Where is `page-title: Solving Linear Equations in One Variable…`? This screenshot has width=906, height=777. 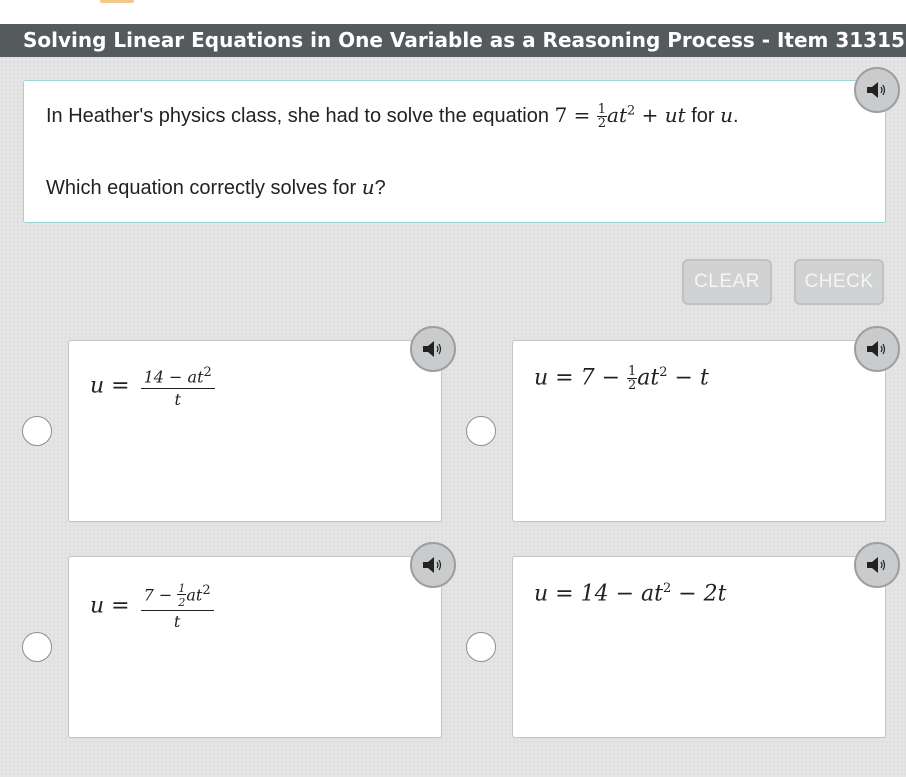 page-title: Solving Linear Equations in One Variable… is located at coordinates (453, 40).